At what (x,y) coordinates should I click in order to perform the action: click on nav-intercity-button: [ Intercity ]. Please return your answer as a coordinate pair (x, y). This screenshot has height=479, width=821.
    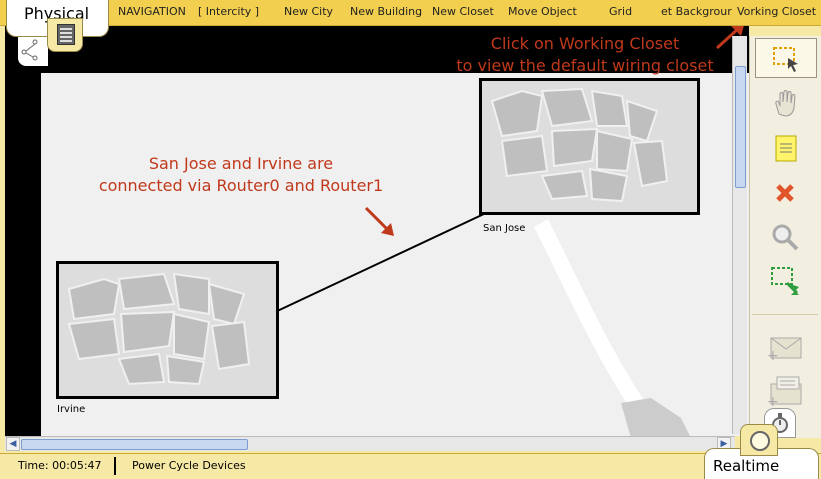
    Looking at the image, I should click on (228, 11).